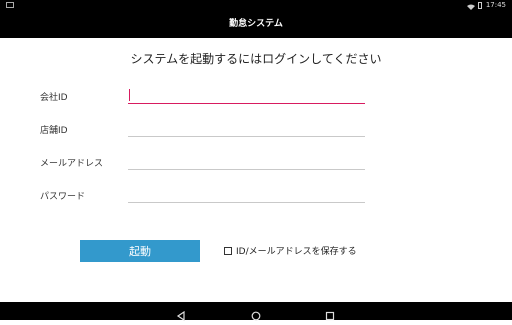 Image resolution: width=512 pixels, height=325 pixels. I want to click on notification-icon, so click(10, 5).